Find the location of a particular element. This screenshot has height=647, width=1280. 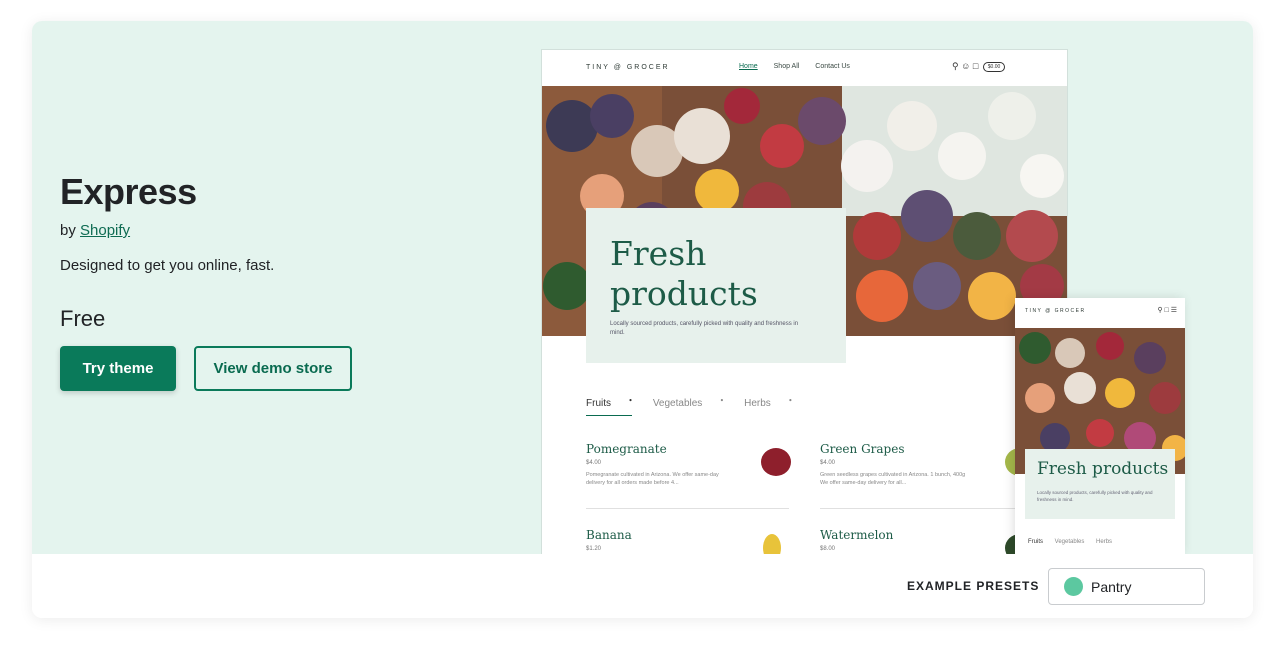

preview-nav-home: Home is located at coordinates (748, 66).